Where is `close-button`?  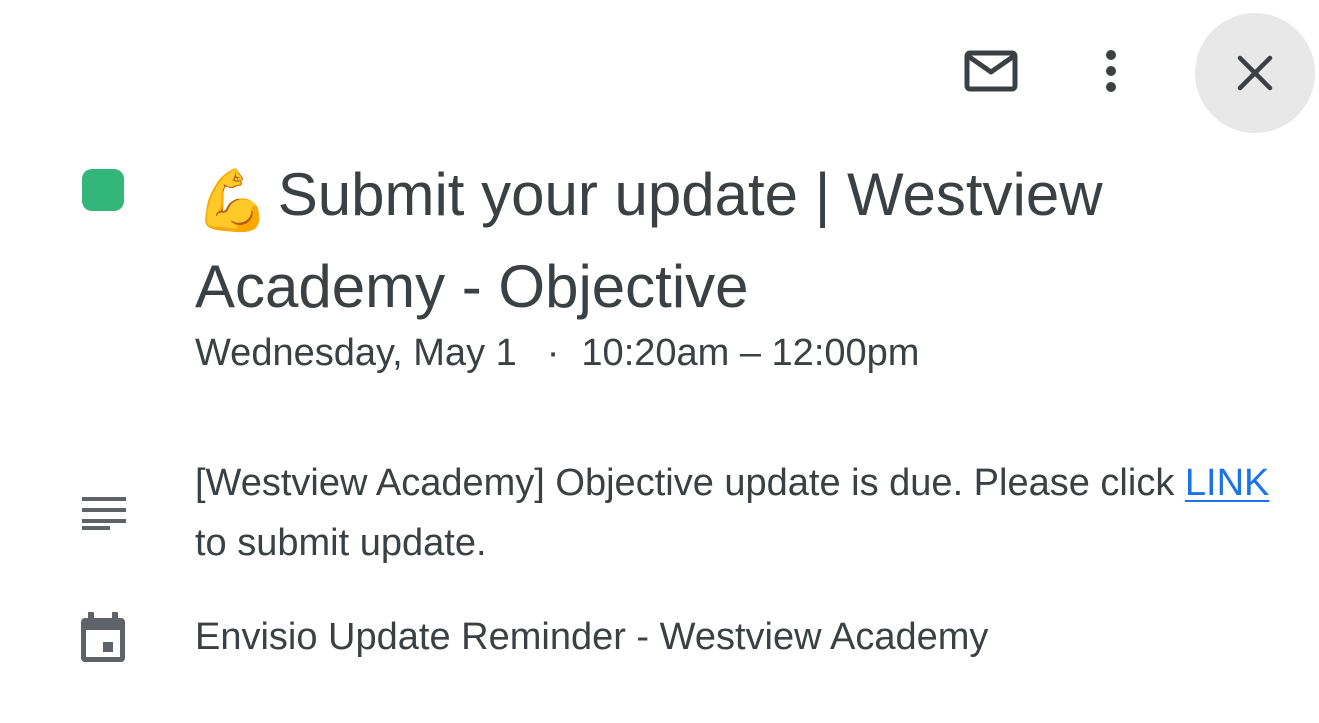 close-button is located at coordinates (1255, 73).